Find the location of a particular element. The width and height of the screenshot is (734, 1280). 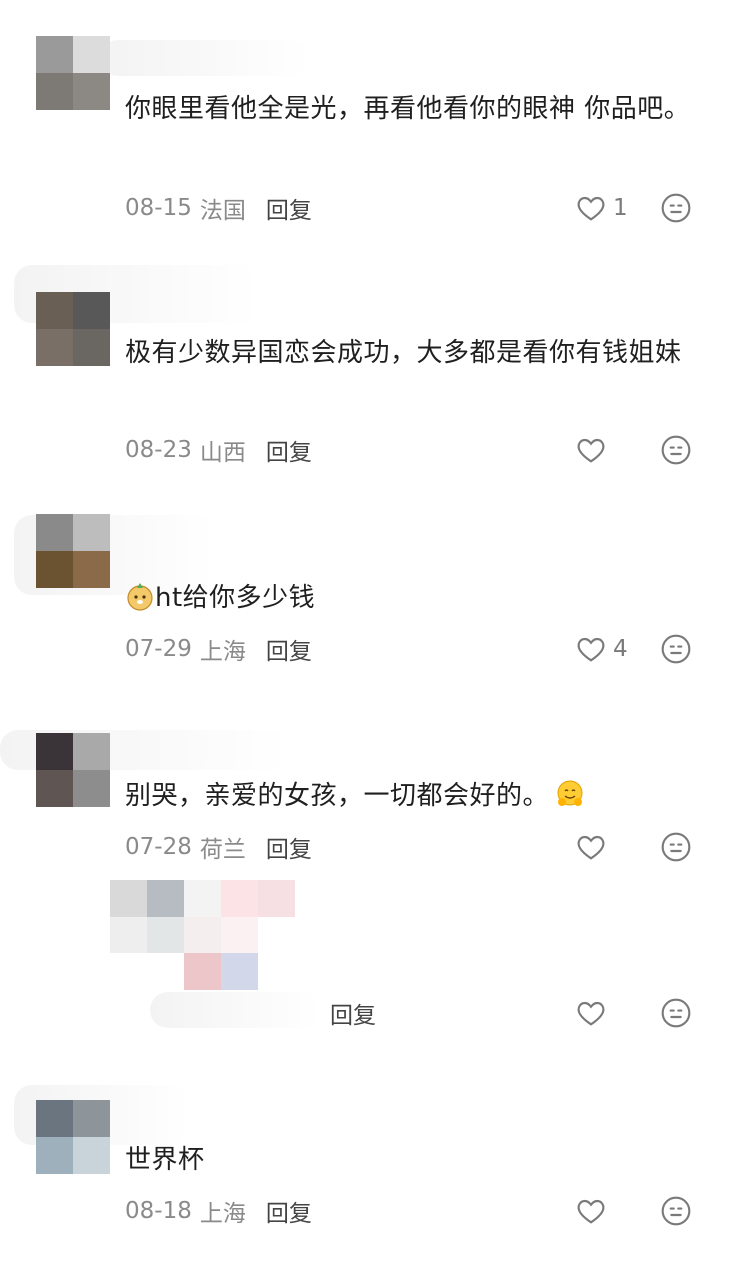

comment-date: 08-23 is located at coordinates (158, 450).